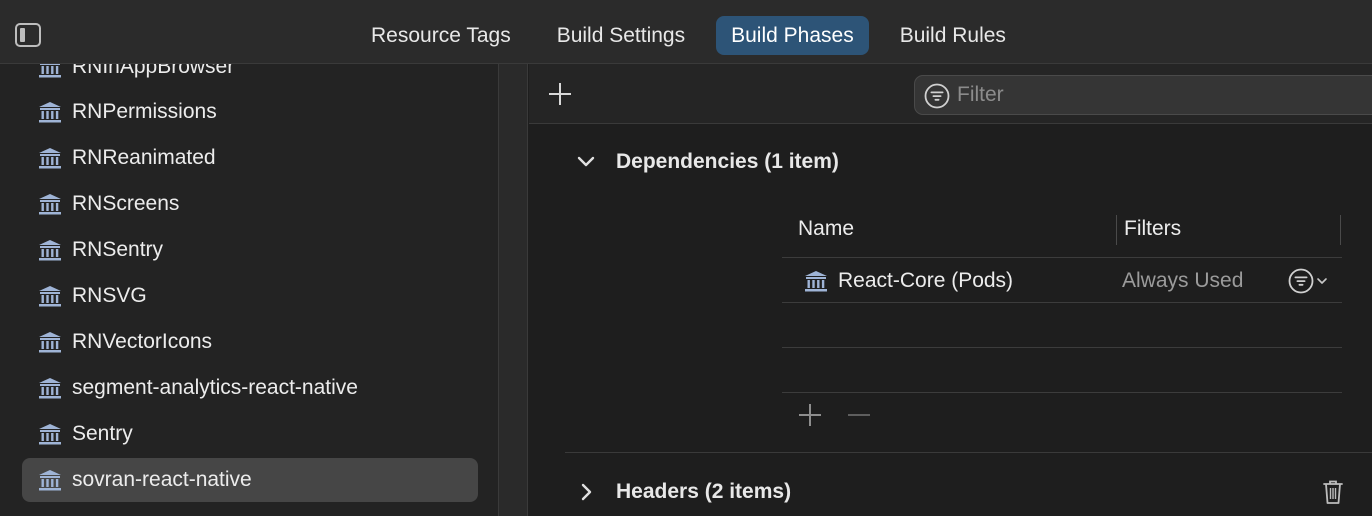  What do you see at coordinates (513, 290) in the screenshot?
I see `pane-splitter` at bounding box center [513, 290].